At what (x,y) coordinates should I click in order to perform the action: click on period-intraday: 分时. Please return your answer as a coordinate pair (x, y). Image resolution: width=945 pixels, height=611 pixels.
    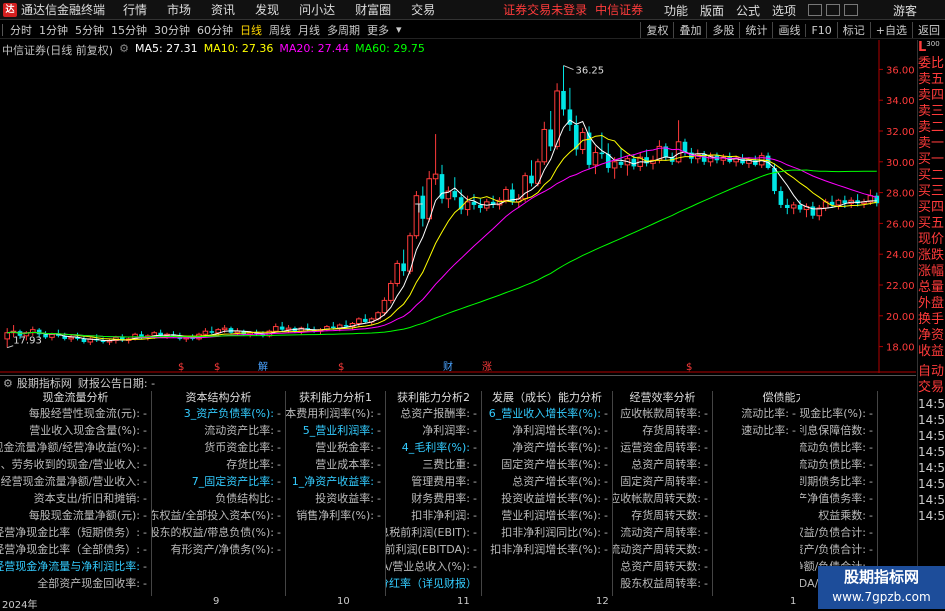
    Looking at the image, I should click on (21, 30).